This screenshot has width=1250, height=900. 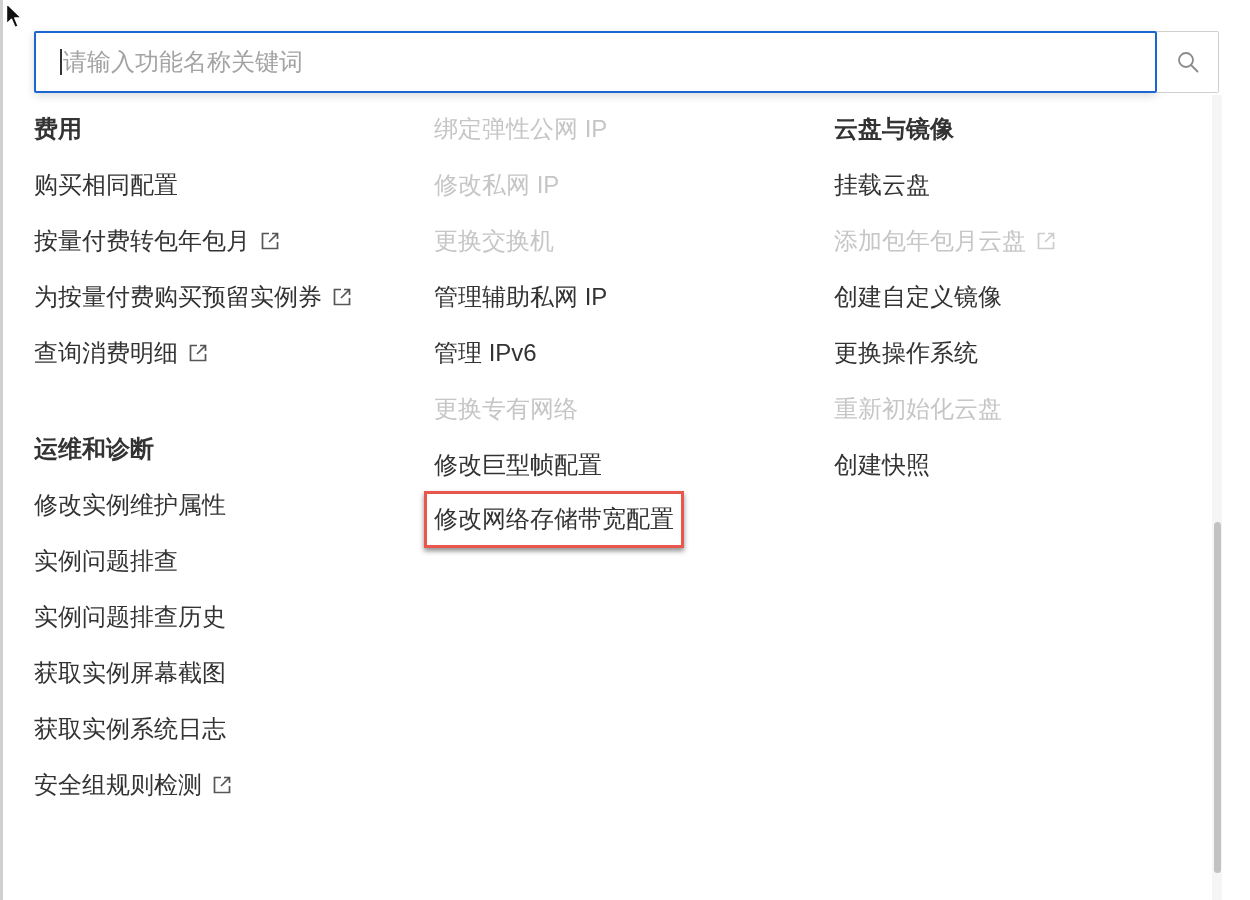 What do you see at coordinates (106, 561) in the screenshot?
I see `menu-item: 实例问题排查` at bounding box center [106, 561].